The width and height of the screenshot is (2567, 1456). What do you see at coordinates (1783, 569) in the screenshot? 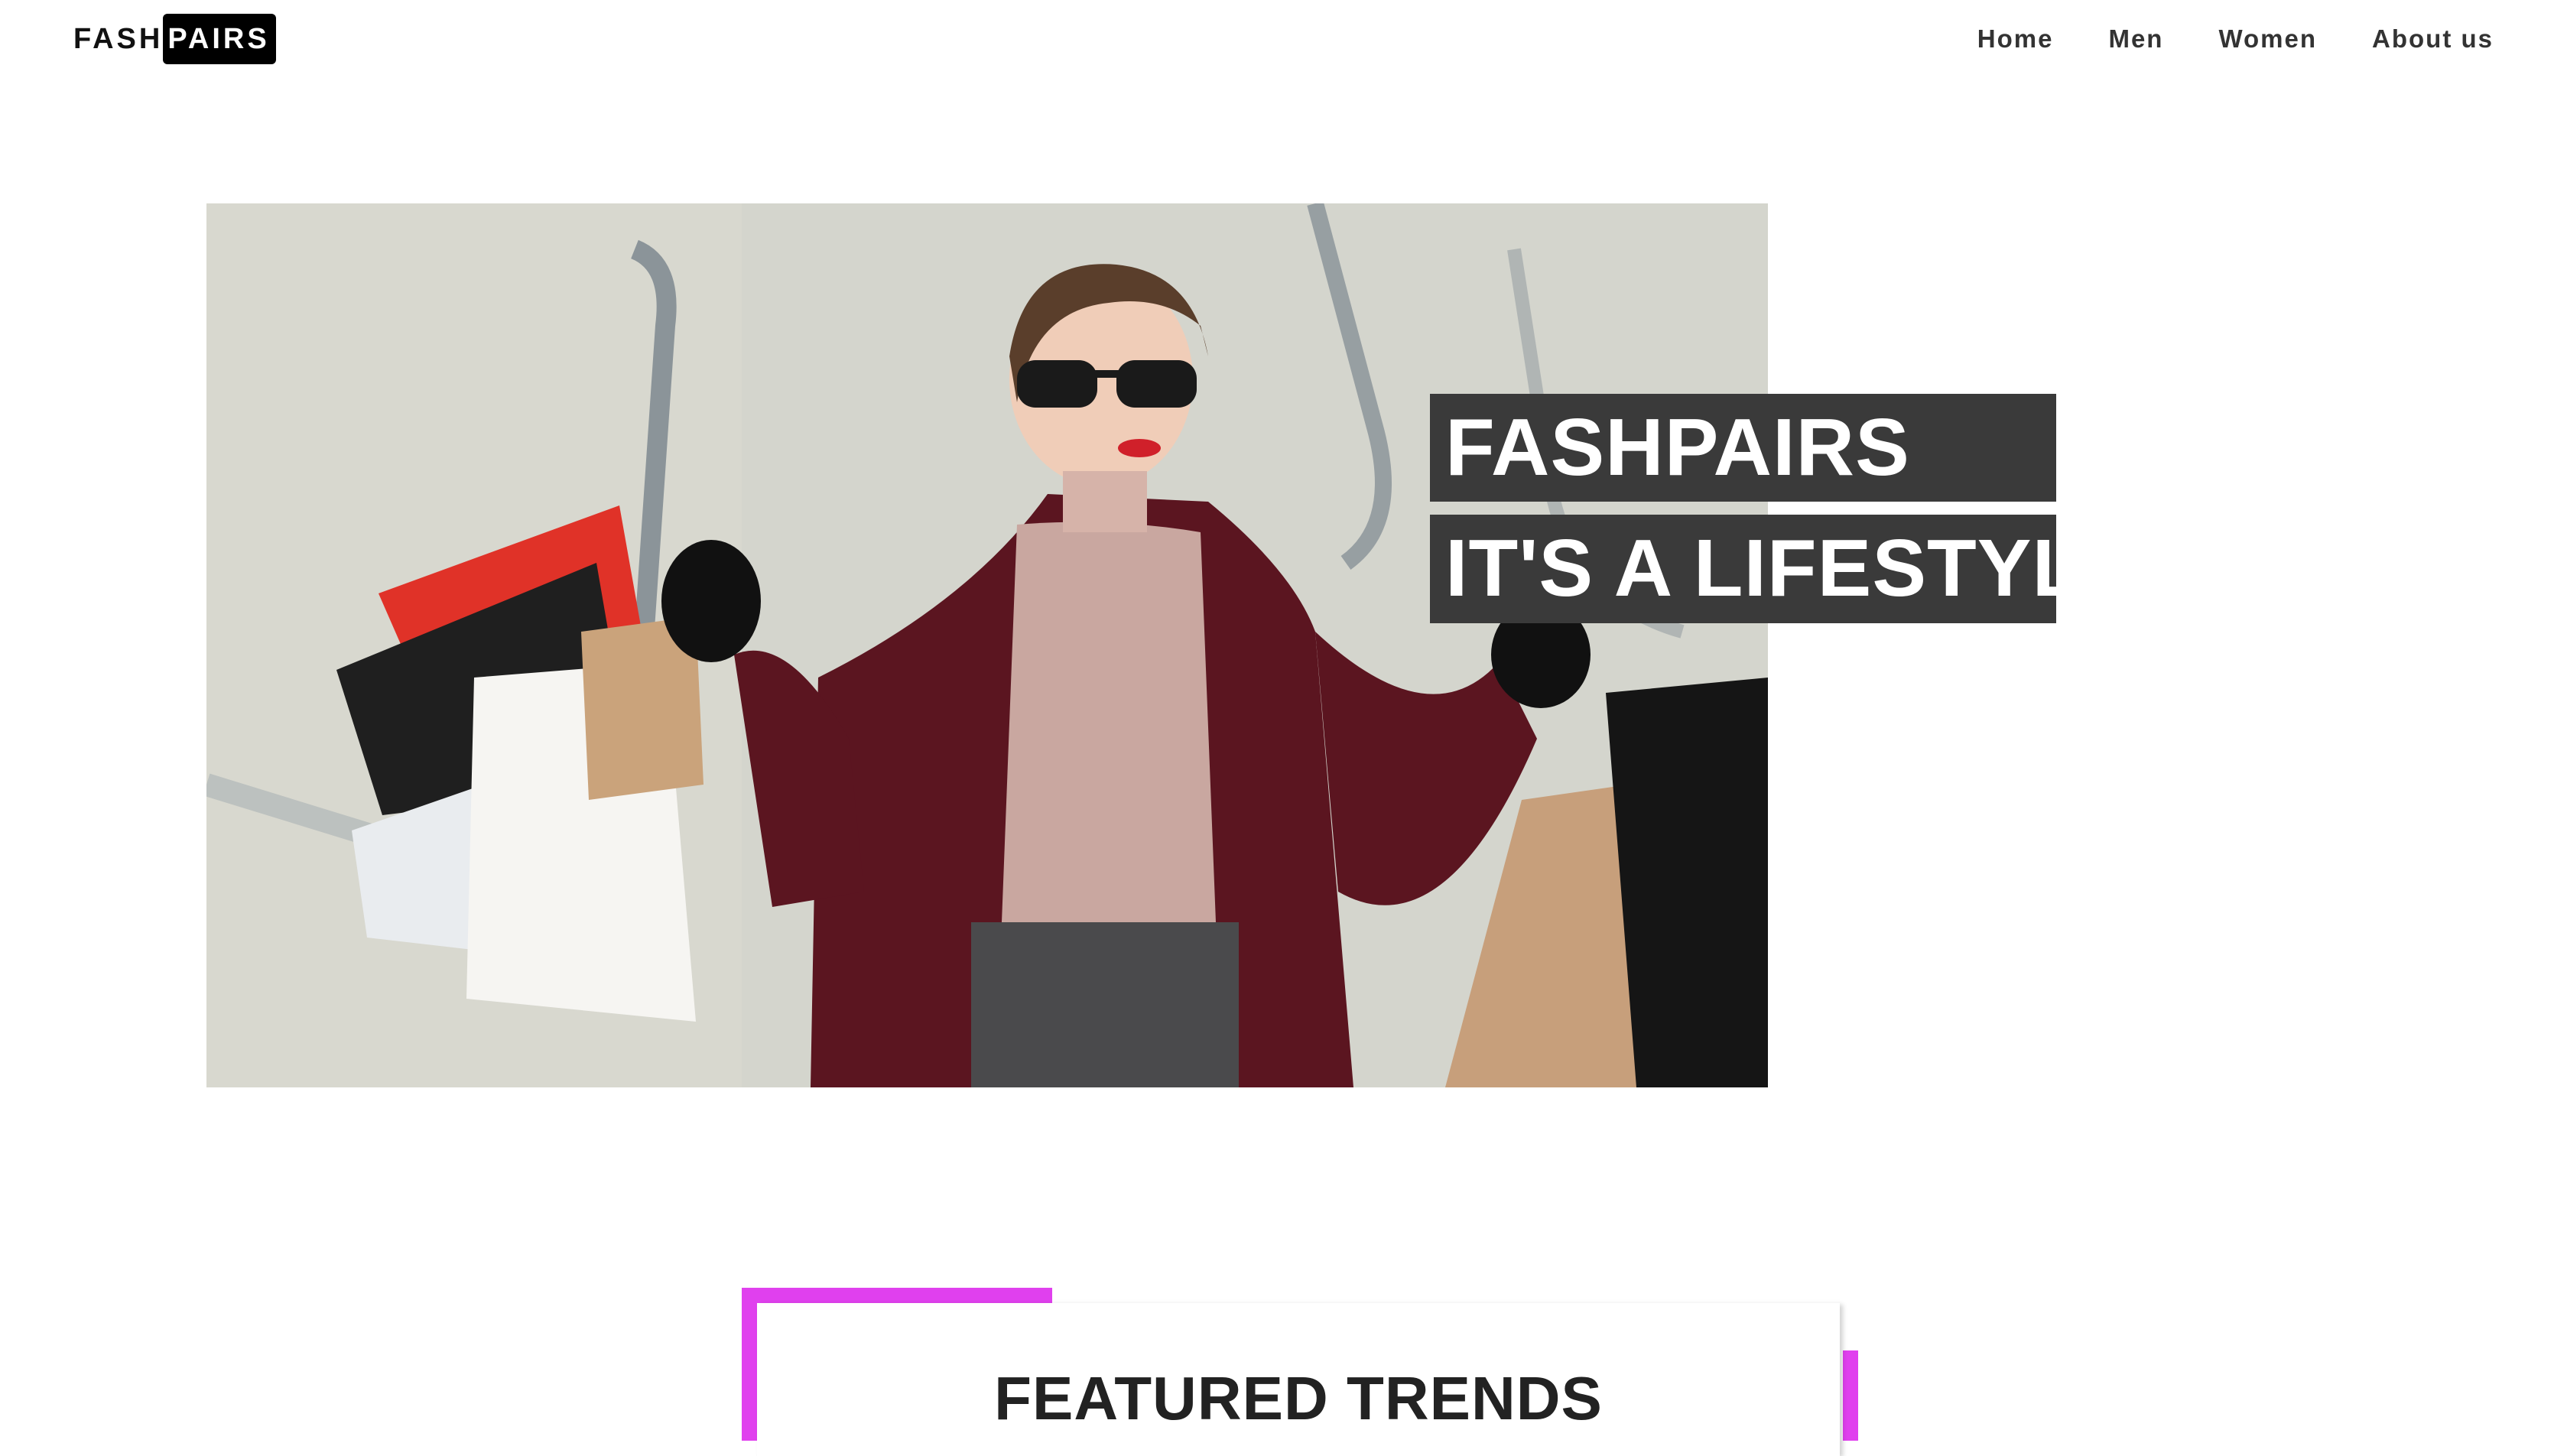
I see `hero-tagline: IT'S A LIFESTYLE` at bounding box center [1783, 569].